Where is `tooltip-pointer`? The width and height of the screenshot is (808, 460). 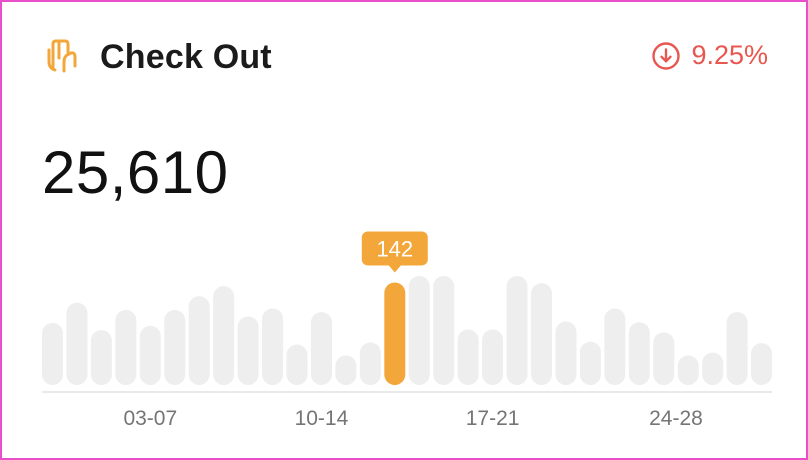
tooltip-pointer is located at coordinates (394, 269).